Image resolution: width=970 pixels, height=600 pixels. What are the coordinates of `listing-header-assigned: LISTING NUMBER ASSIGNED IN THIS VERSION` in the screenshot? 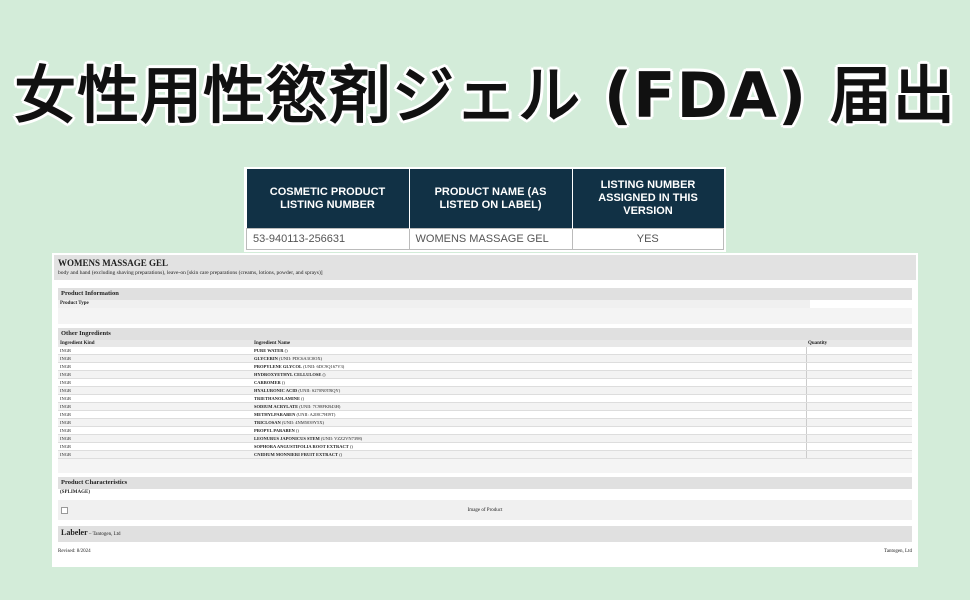 It's located at (648, 199).